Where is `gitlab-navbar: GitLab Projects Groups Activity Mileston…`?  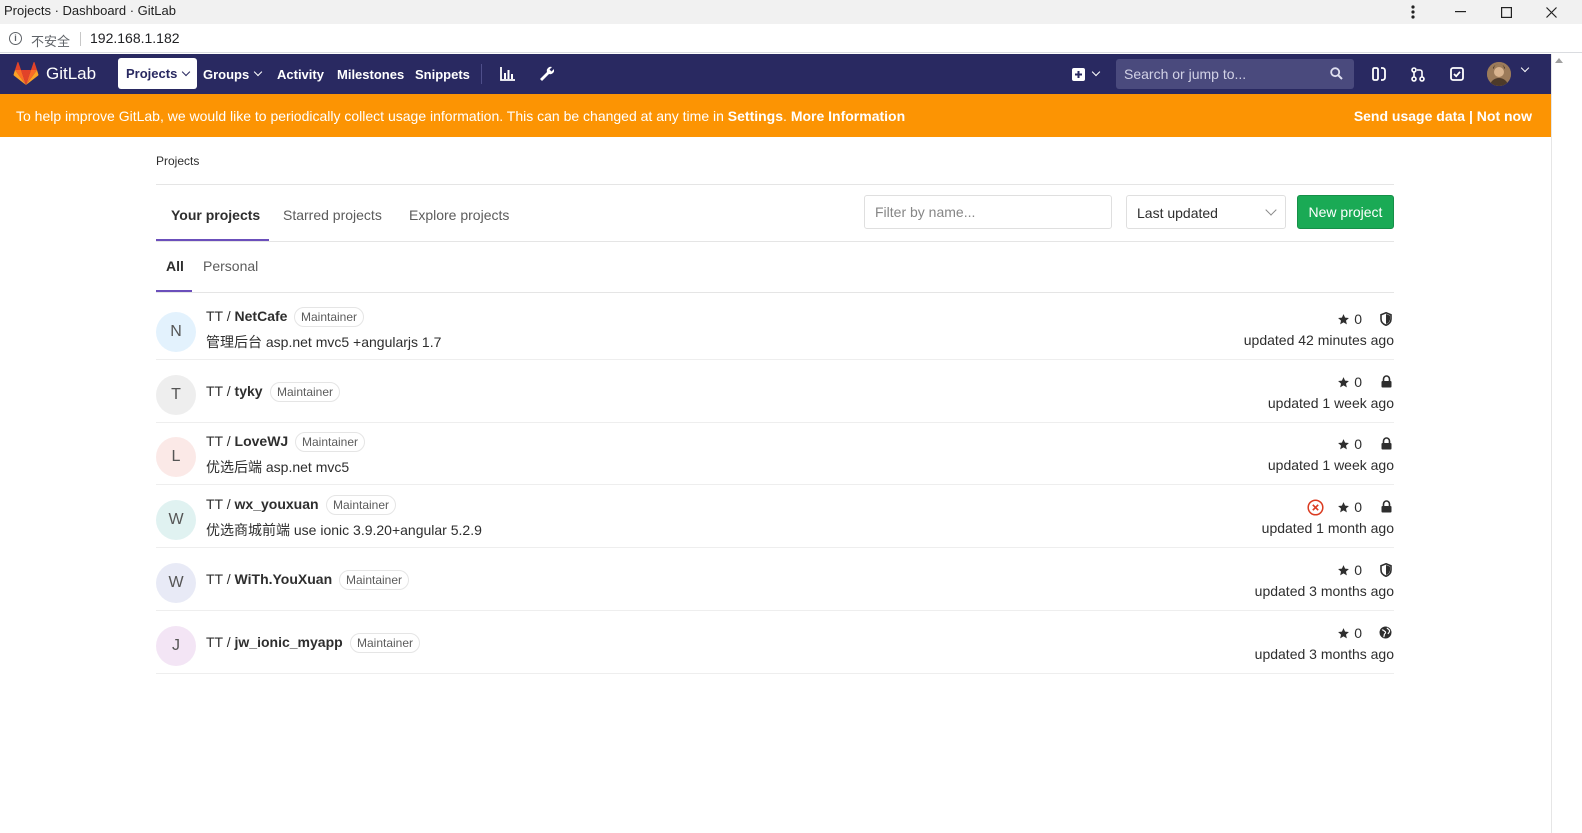
gitlab-navbar: GitLab Projects Groups Activity Mileston… is located at coordinates (775, 74).